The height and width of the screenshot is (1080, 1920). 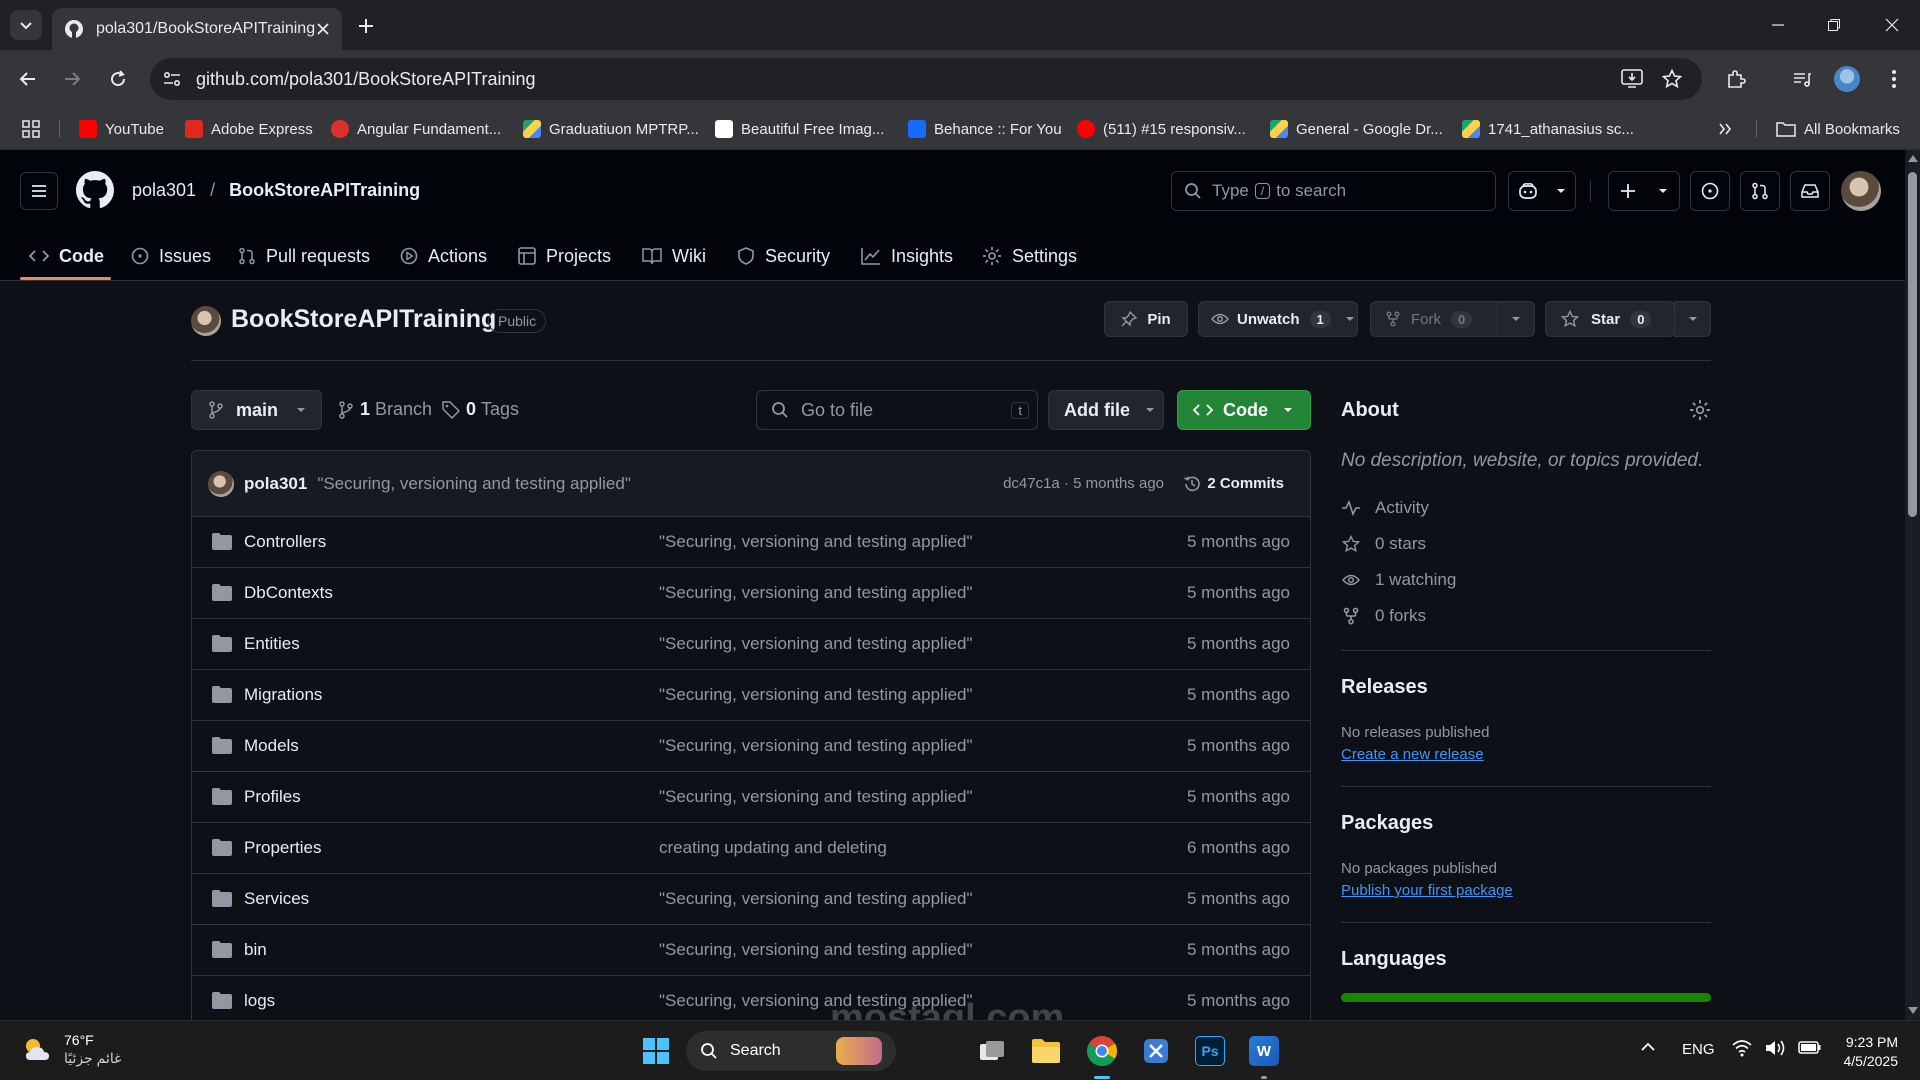 What do you see at coordinates (164, 190) in the screenshot?
I see `breadcrumb-owner: pola301` at bounding box center [164, 190].